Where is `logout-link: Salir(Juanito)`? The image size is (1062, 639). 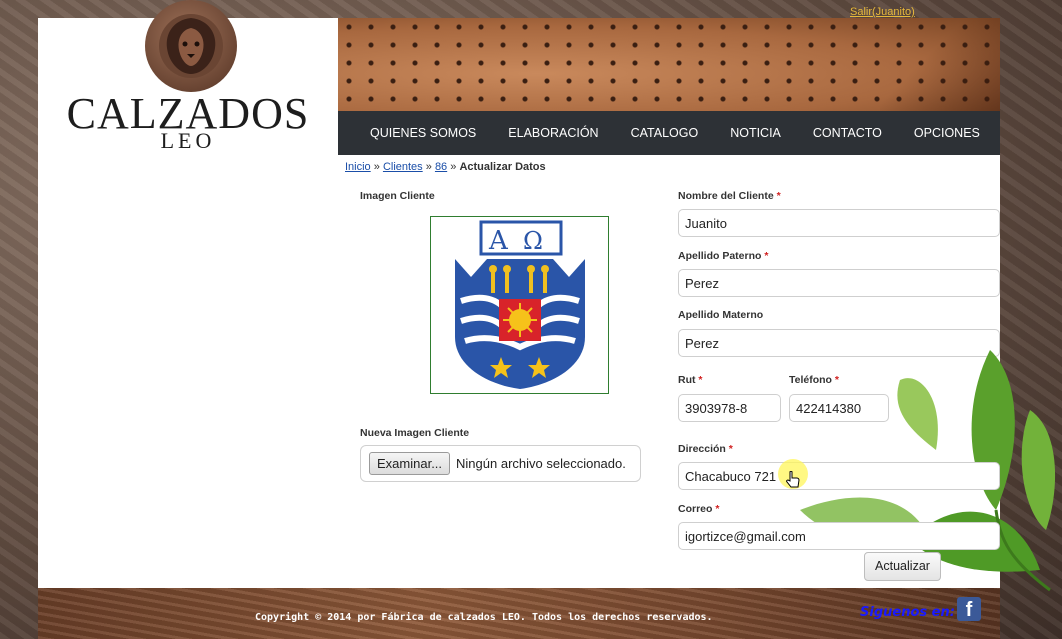
logout-link: Salir(Juanito) is located at coordinates (882, 12).